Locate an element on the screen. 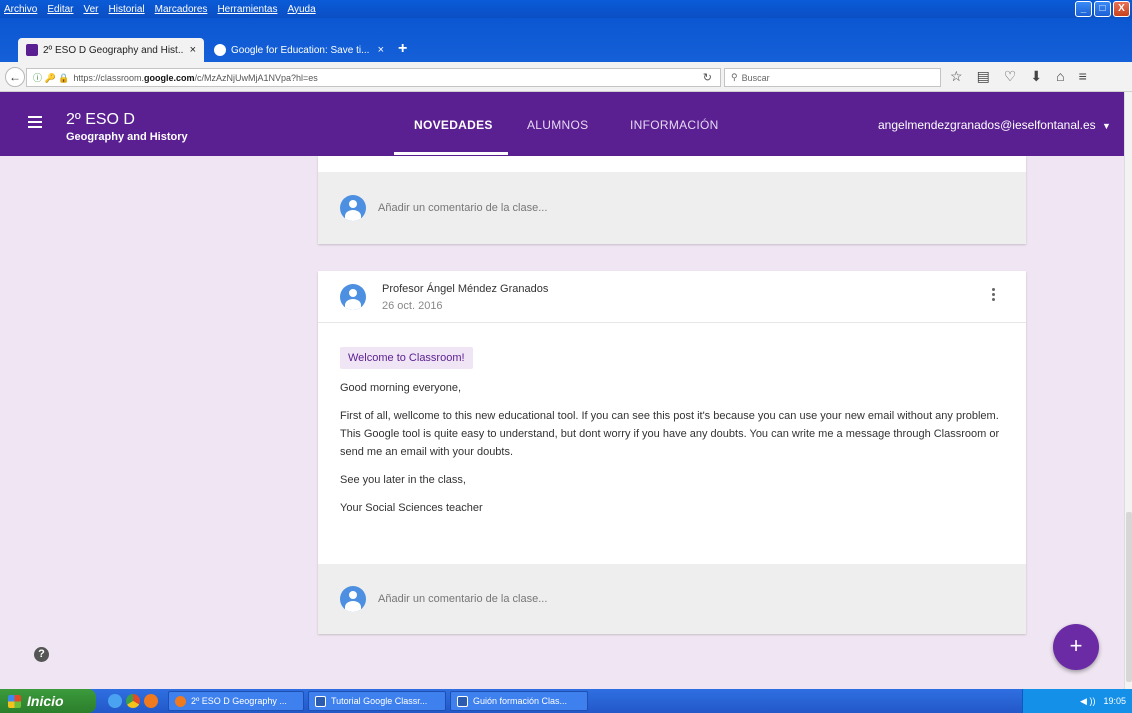  post-paragraph: See you later in the class, is located at coordinates (403, 480).